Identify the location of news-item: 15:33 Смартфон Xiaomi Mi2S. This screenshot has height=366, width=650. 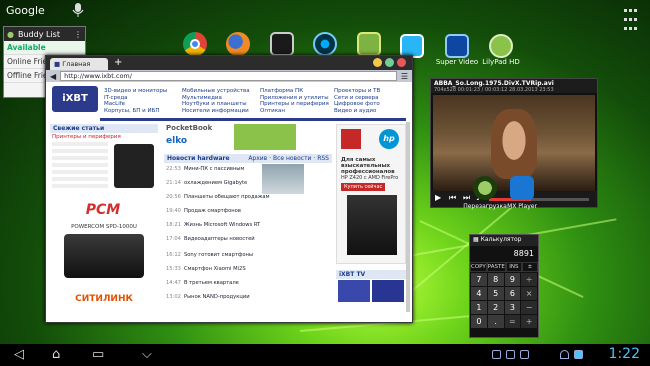
(206, 269).